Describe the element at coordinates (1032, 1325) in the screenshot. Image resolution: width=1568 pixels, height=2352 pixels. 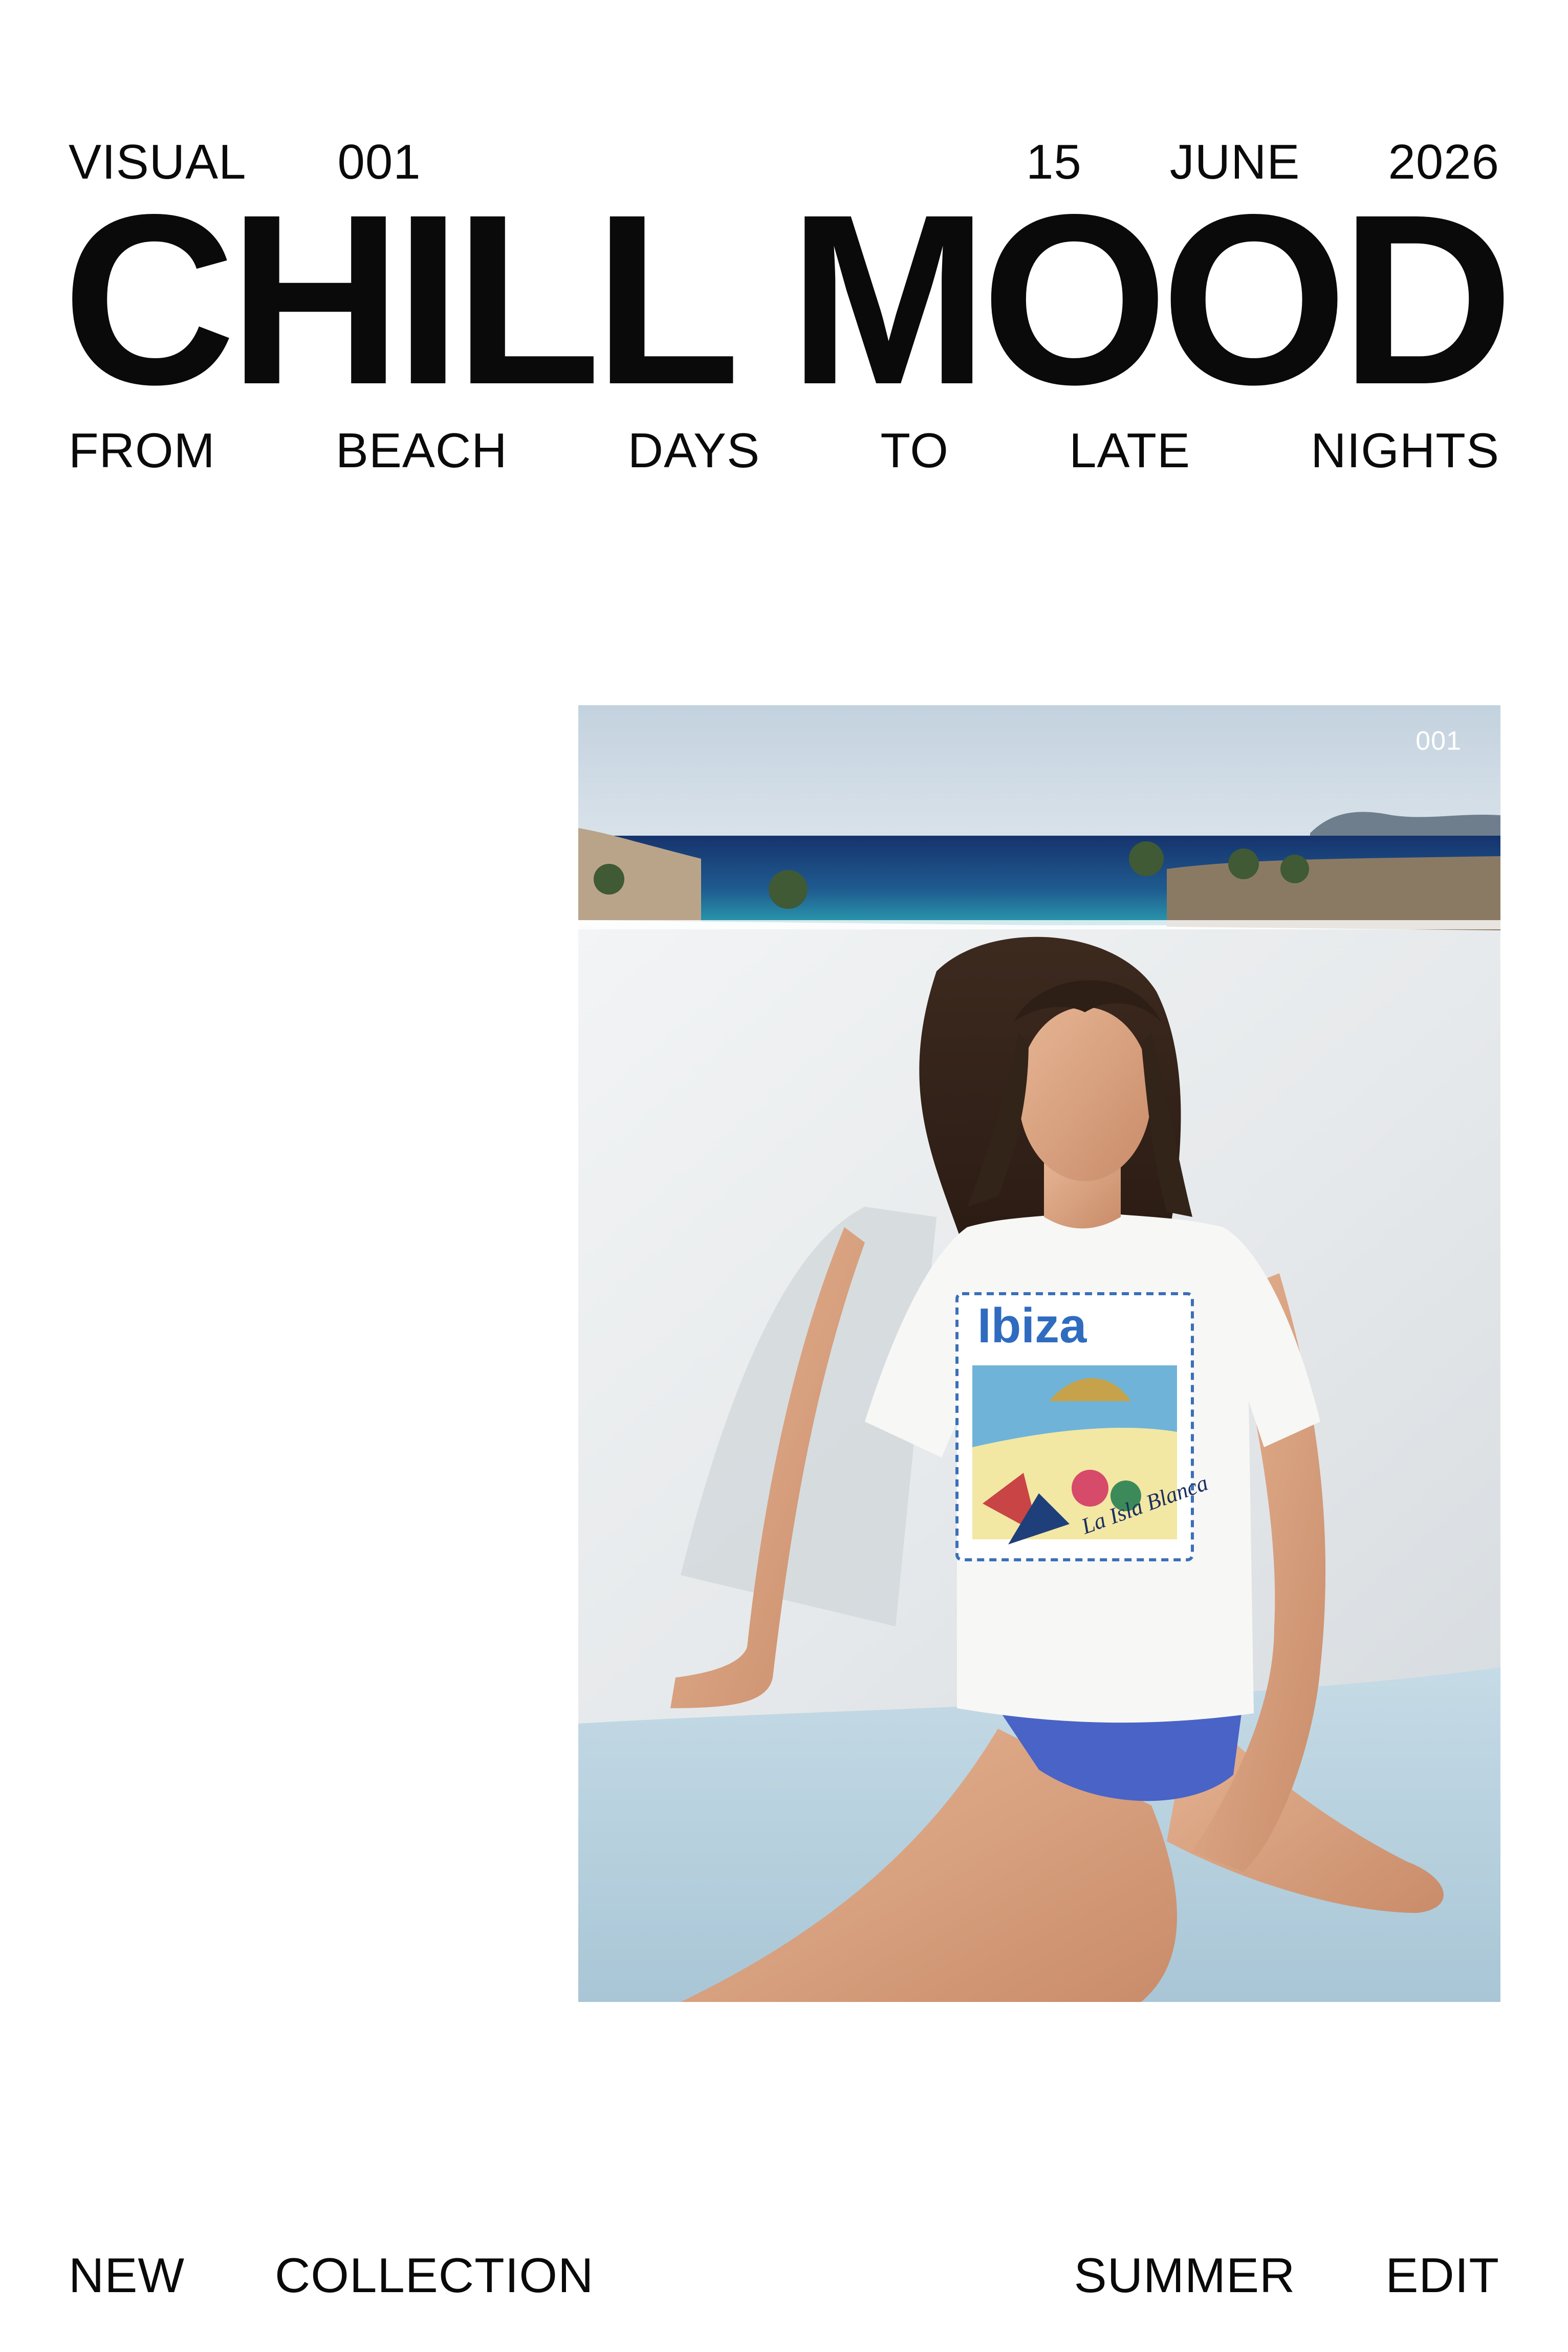
I see `print-title: Ibiza` at that location.